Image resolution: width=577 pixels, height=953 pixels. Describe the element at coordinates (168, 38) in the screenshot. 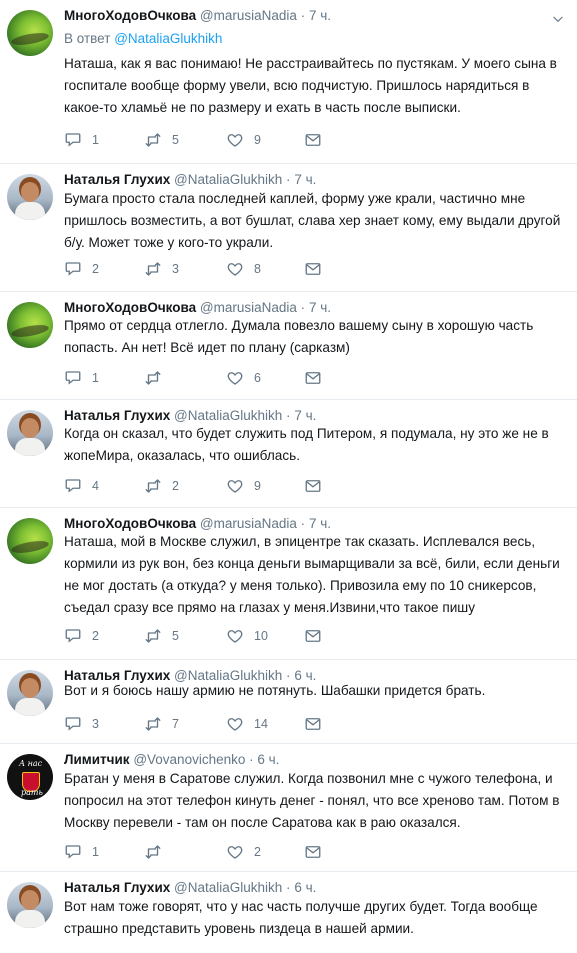

I see `reply-to-link: @NataliaGlukhikh` at that location.